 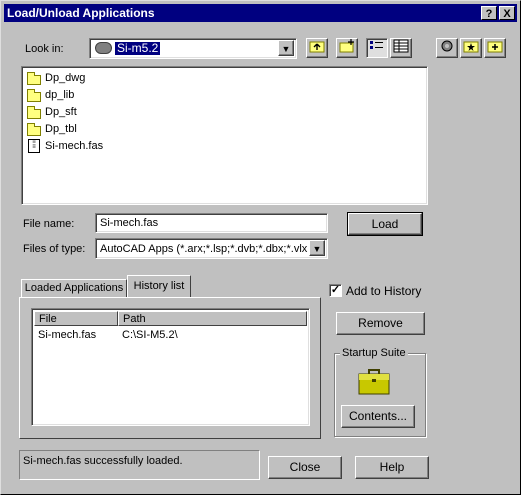 I want to click on briefcase-icon, so click(x=374, y=382).